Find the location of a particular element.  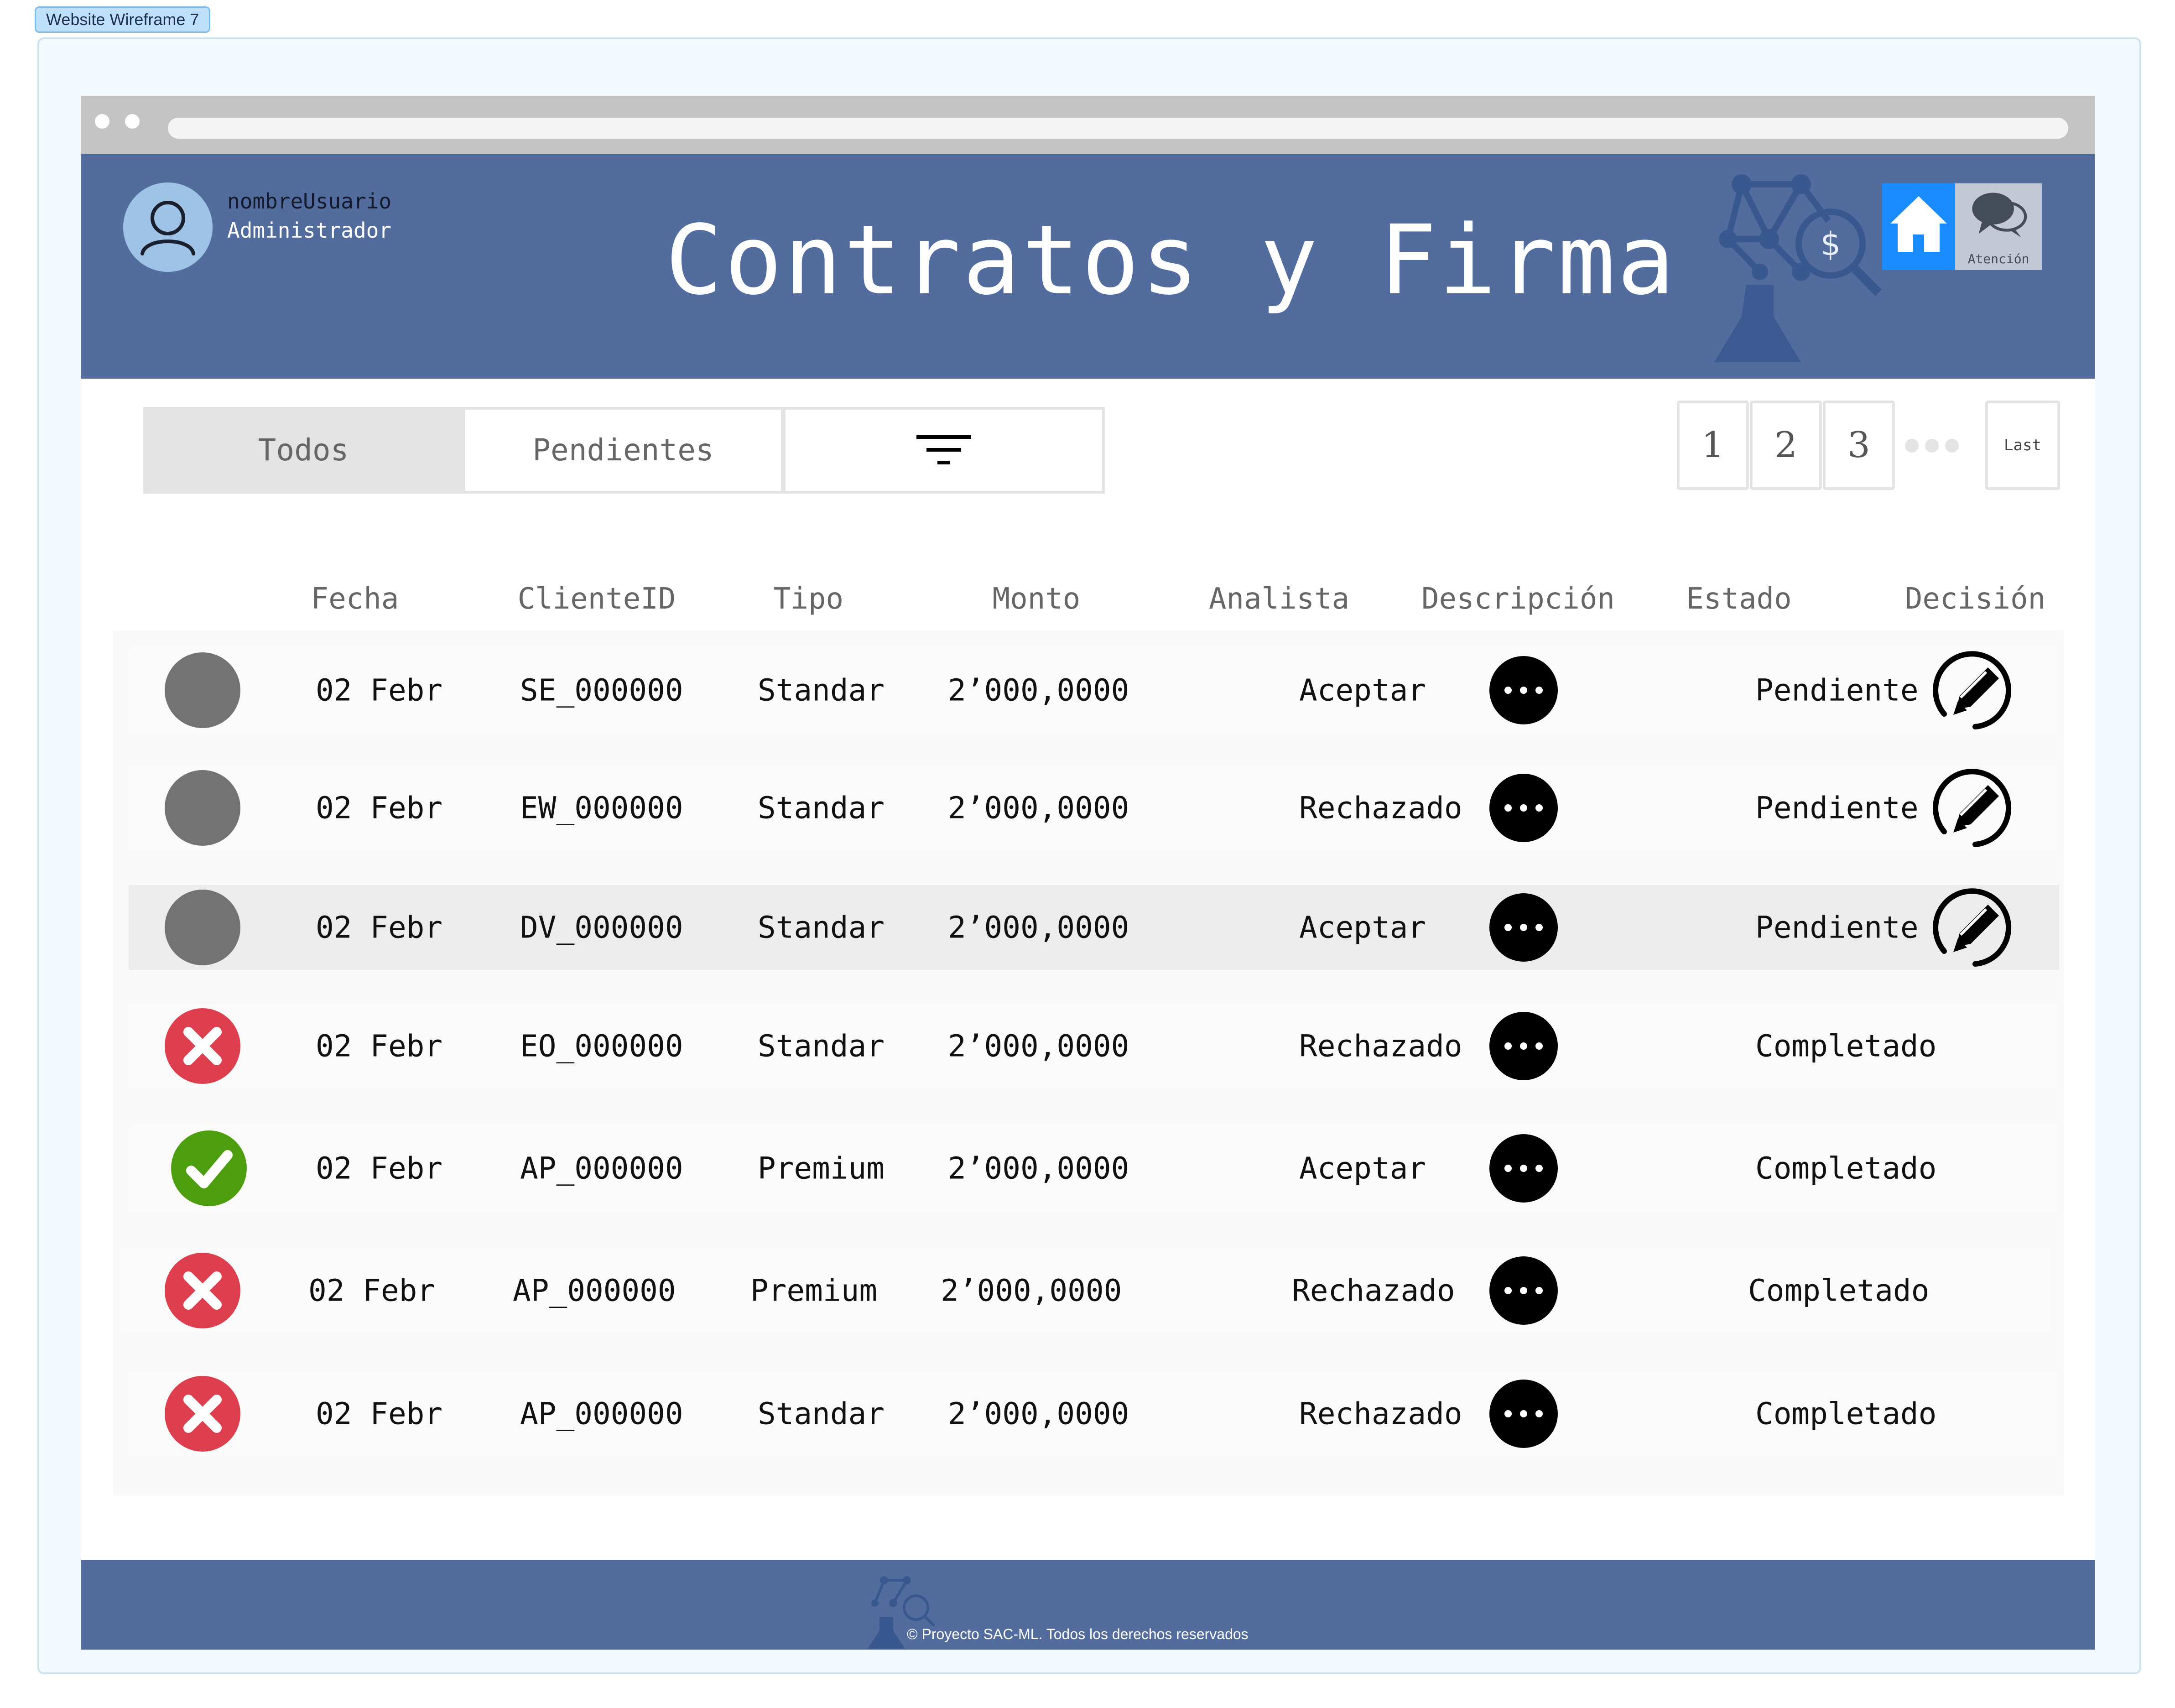

tab-pendientes: Pendientes is located at coordinates (623, 451).